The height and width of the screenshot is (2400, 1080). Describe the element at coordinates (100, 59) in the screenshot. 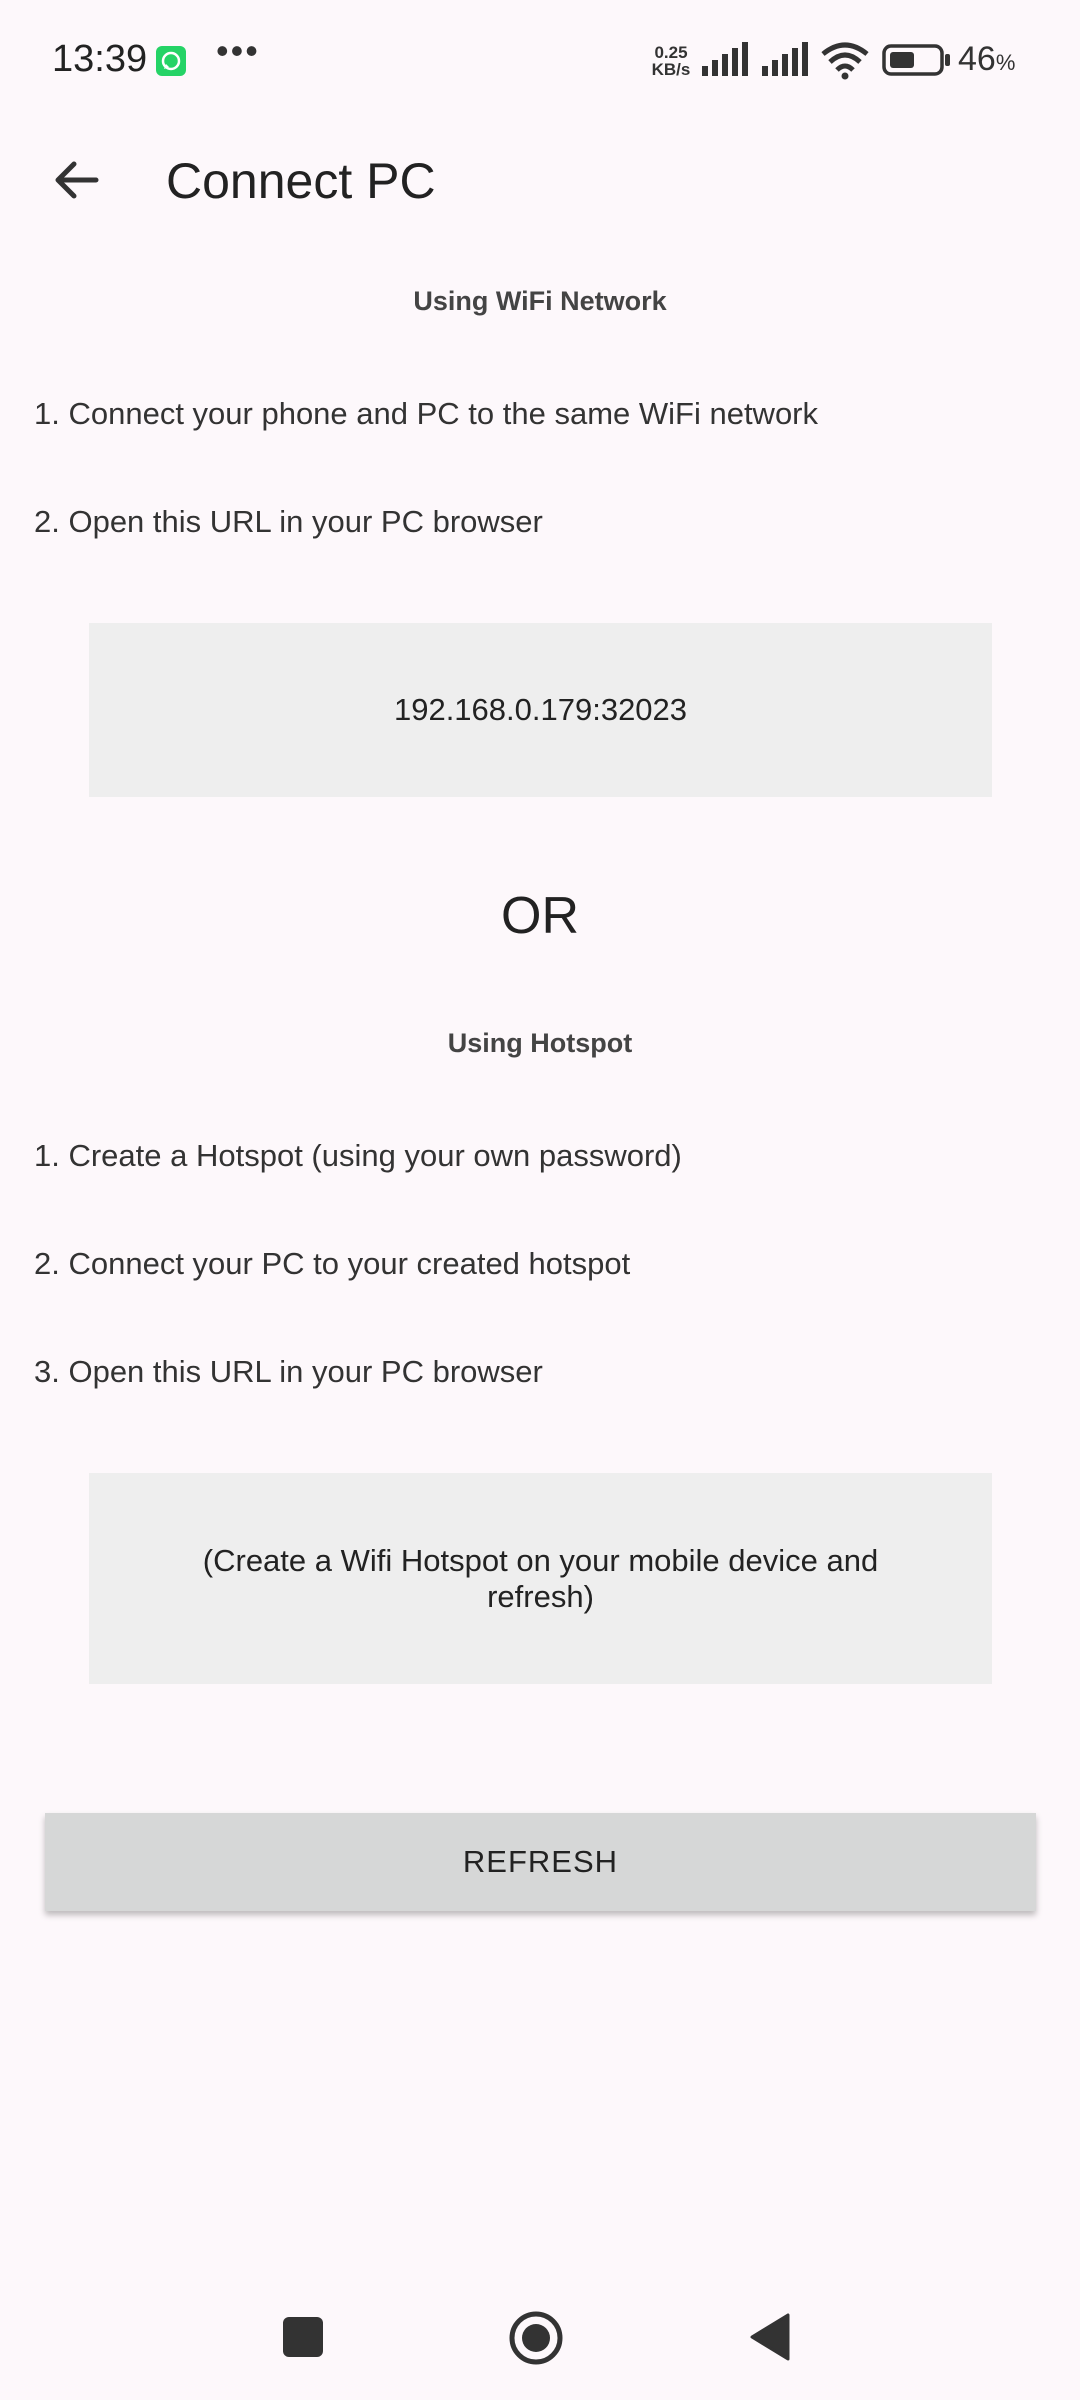

I see `status-time: 13:39` at that location.